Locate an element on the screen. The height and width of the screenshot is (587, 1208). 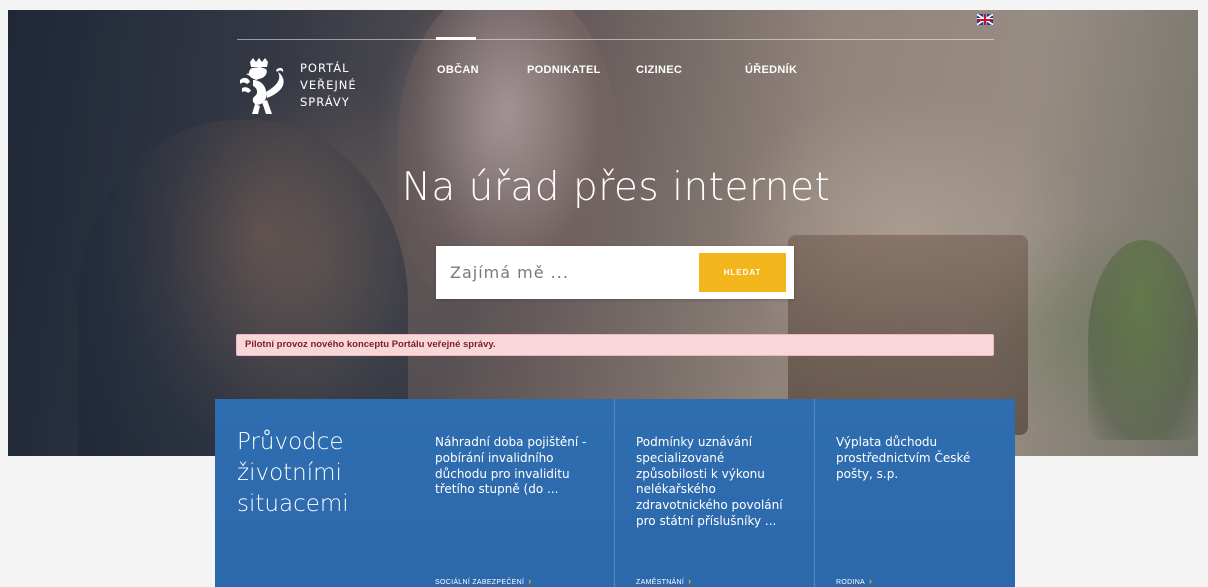
logo-text: PORTÁL VEŘEJNÉ SPRÁVY is located at coordinates (328, 85).